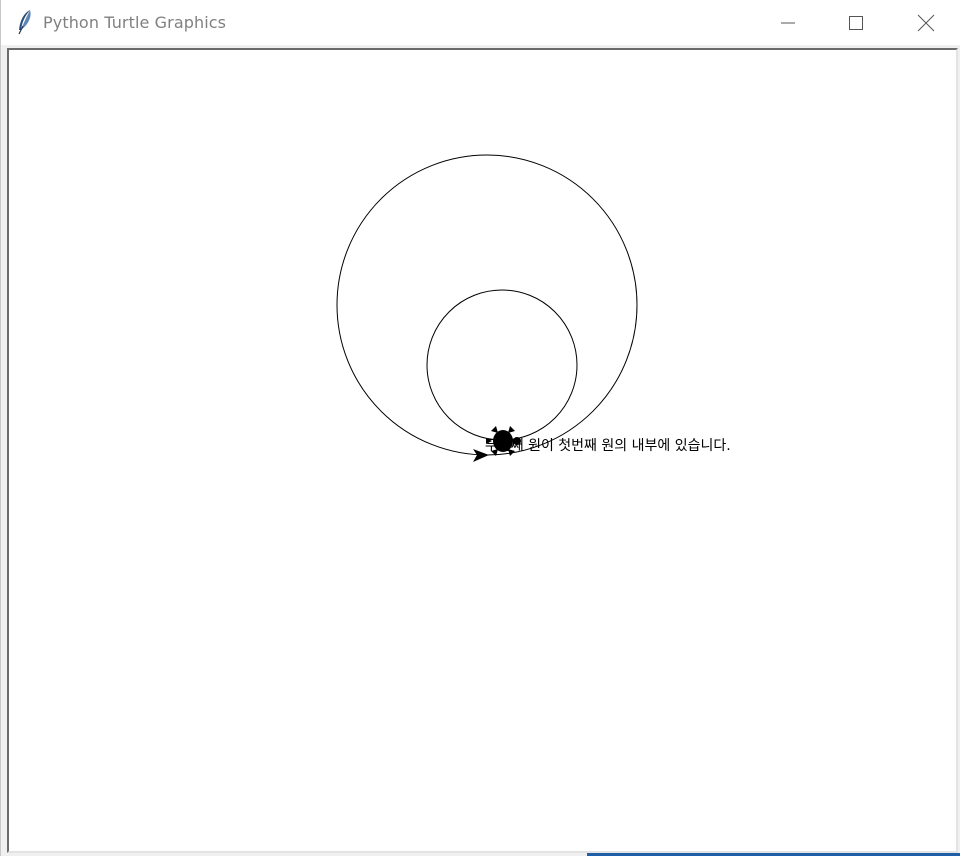 The height and width of the screenshot is (856, 960). I want to click on minimize-button, so click(788, 22).